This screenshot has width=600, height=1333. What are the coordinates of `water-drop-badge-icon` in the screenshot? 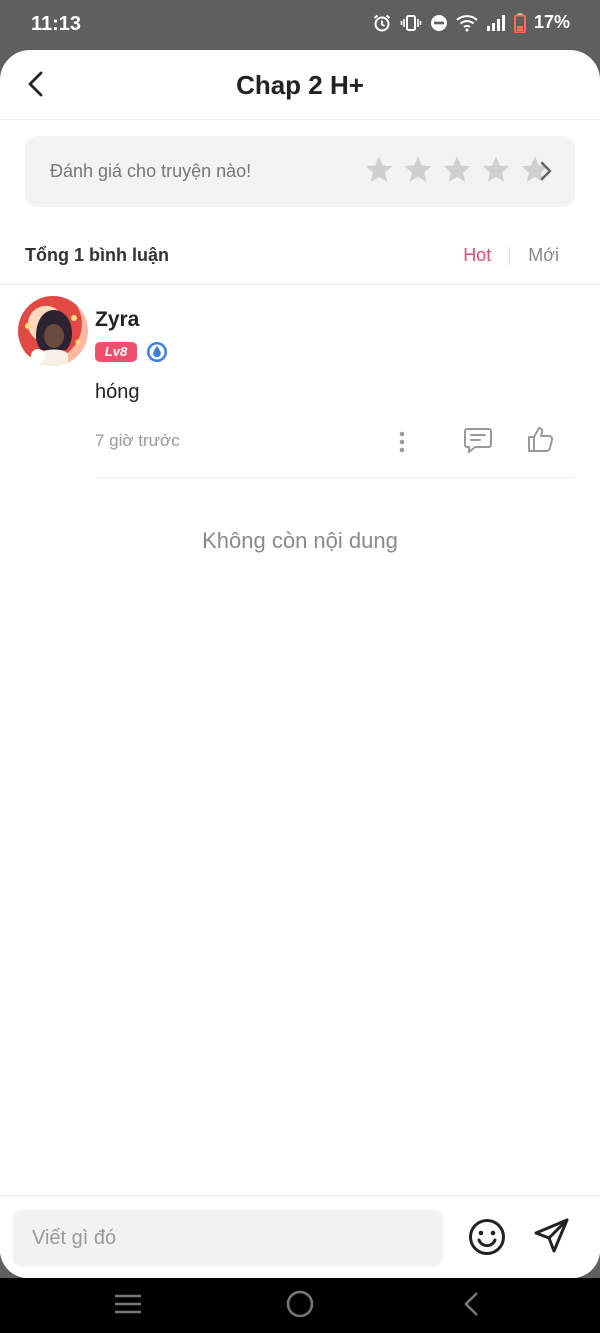 It's located at (157, 352).